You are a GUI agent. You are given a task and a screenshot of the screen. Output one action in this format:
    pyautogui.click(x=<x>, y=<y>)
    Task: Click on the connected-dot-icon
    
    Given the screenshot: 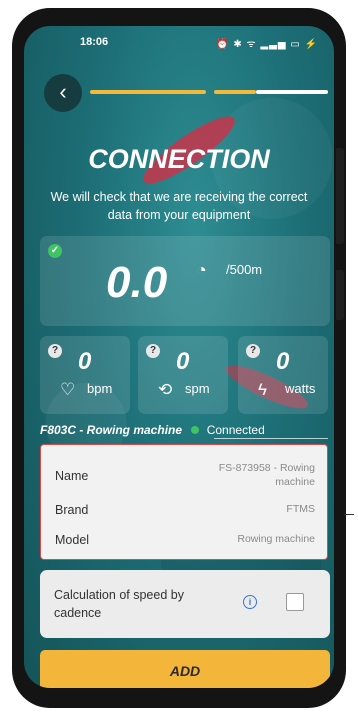 What is the action you would take?
    pyautogui.click(x=195, y=430)
    